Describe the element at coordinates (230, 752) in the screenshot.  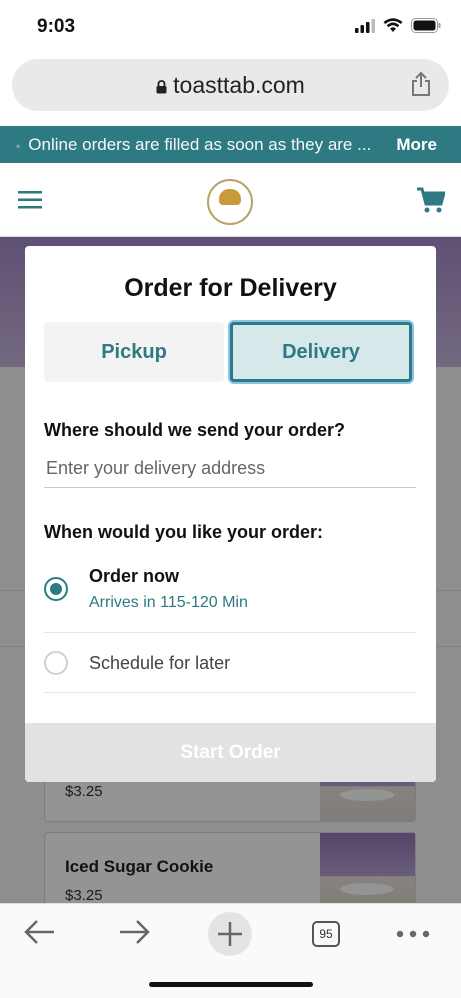
I see `start-order-button: Start Order` at that location.